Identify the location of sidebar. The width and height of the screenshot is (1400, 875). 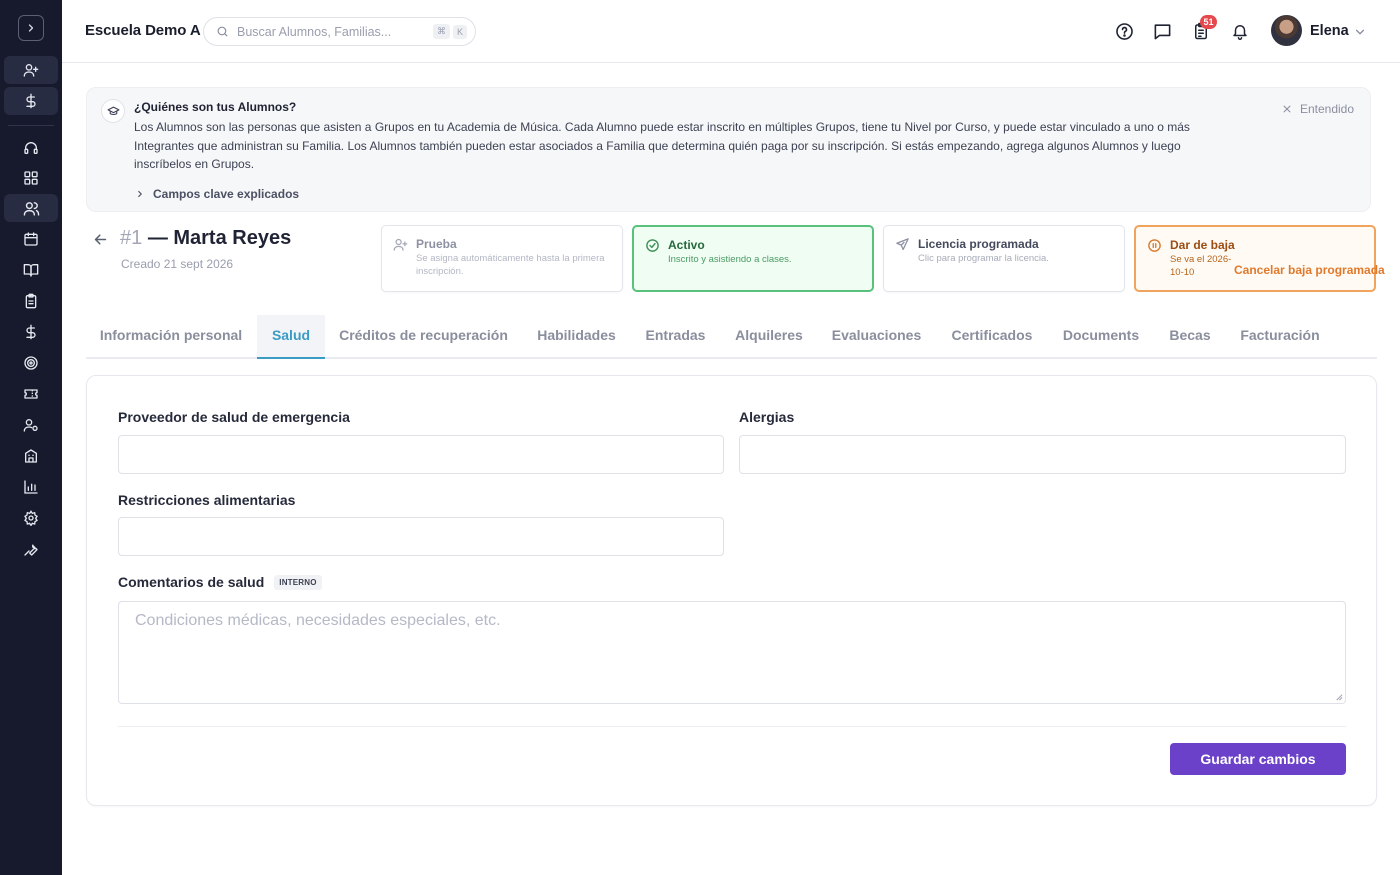
(31, 437).